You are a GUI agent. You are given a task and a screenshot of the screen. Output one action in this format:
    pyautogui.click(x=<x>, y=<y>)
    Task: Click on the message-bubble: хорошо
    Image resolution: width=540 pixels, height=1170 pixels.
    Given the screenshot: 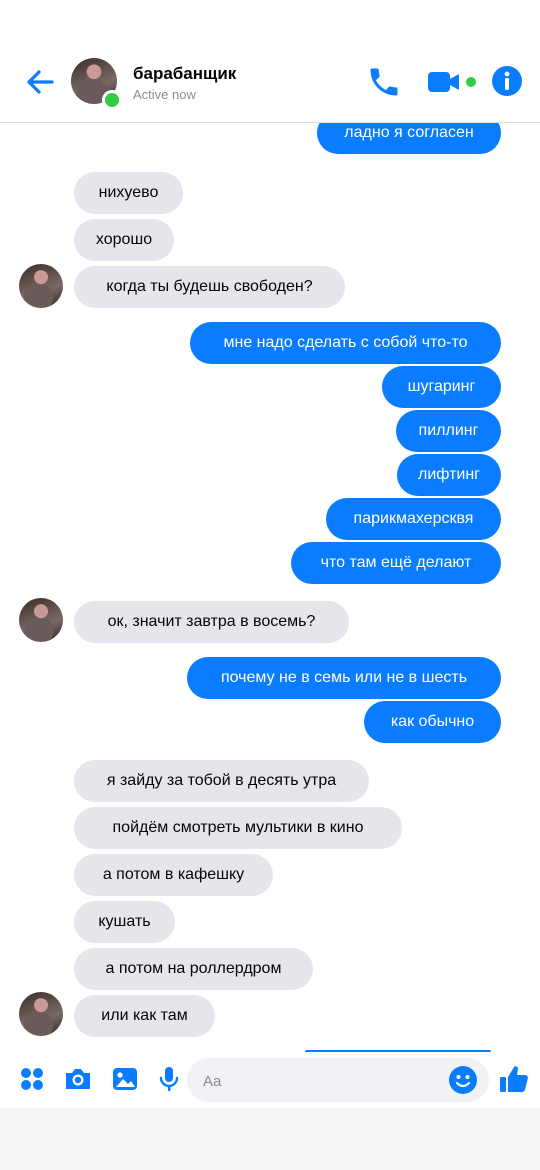 What is the action you would take?
    pyautogui.click(x=124, y=240)
    